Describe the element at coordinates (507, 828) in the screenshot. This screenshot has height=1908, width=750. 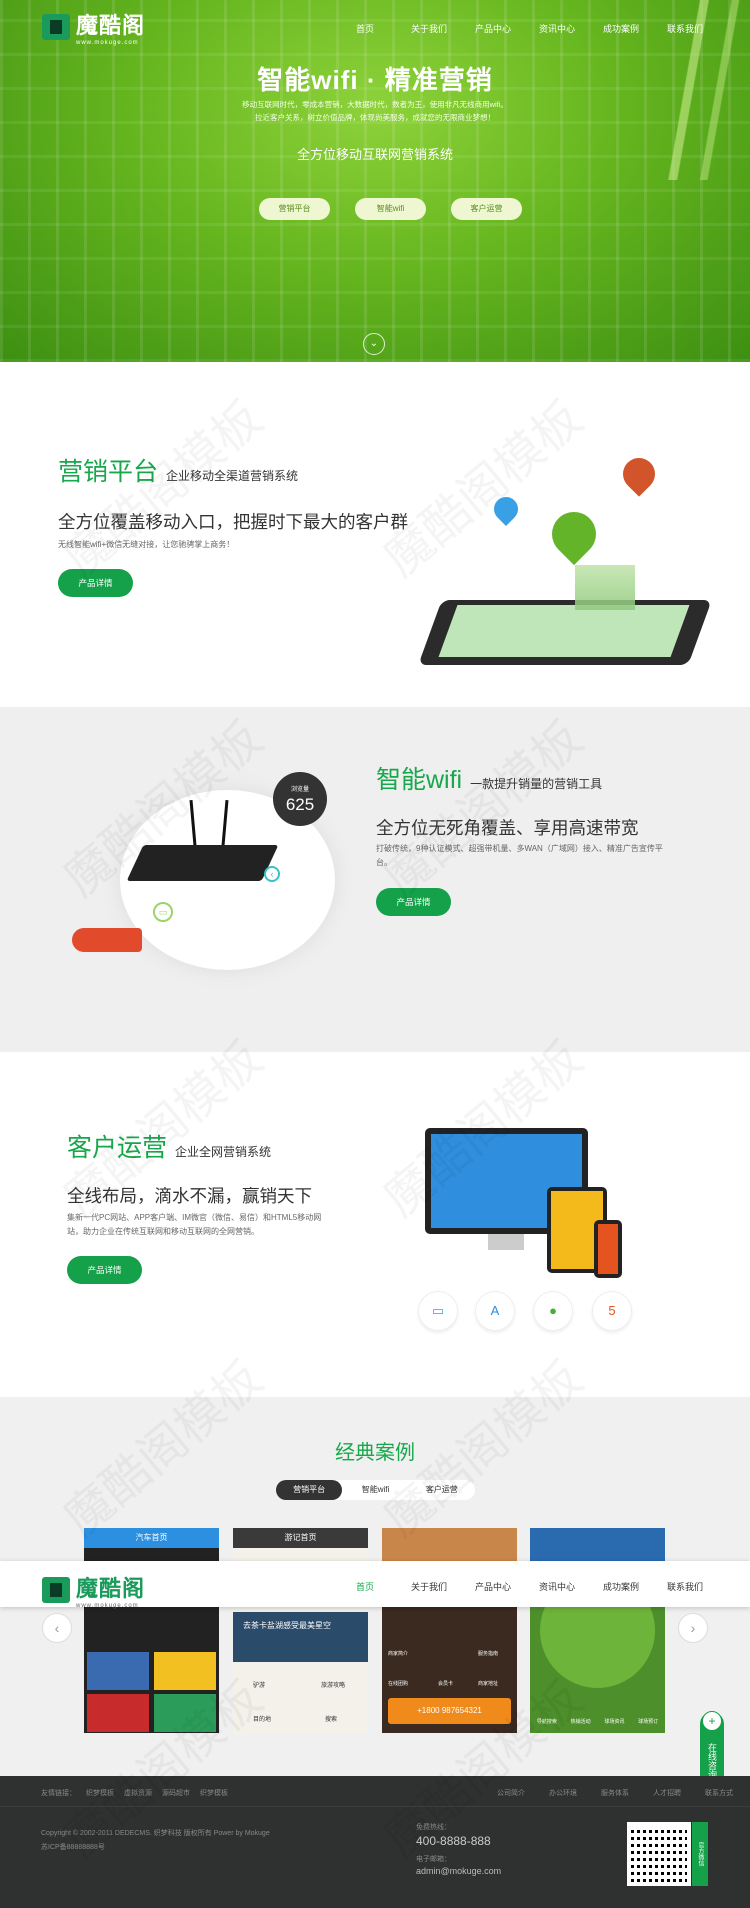
I see `wifi-slogan: 全方位无死角覆盖、享用高速带宽` at that location.